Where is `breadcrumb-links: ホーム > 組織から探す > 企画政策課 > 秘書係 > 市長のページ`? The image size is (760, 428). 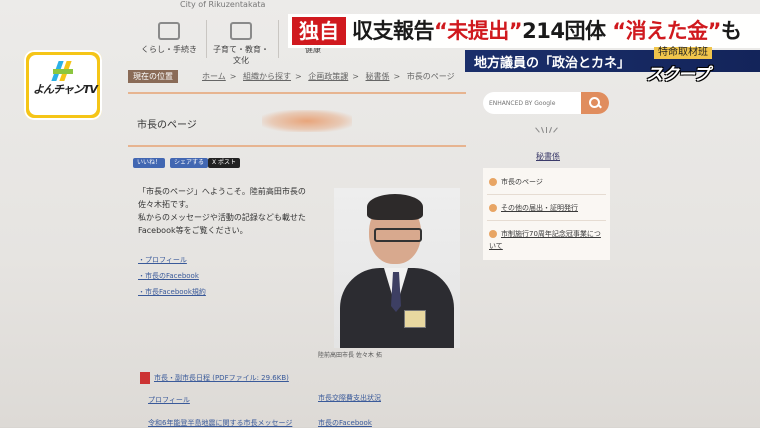 breadcrumb-links: ホーム > 組織から探す > 企画政策課 > 秘書係 > 市長のページ is located at coordinates (330, 76).